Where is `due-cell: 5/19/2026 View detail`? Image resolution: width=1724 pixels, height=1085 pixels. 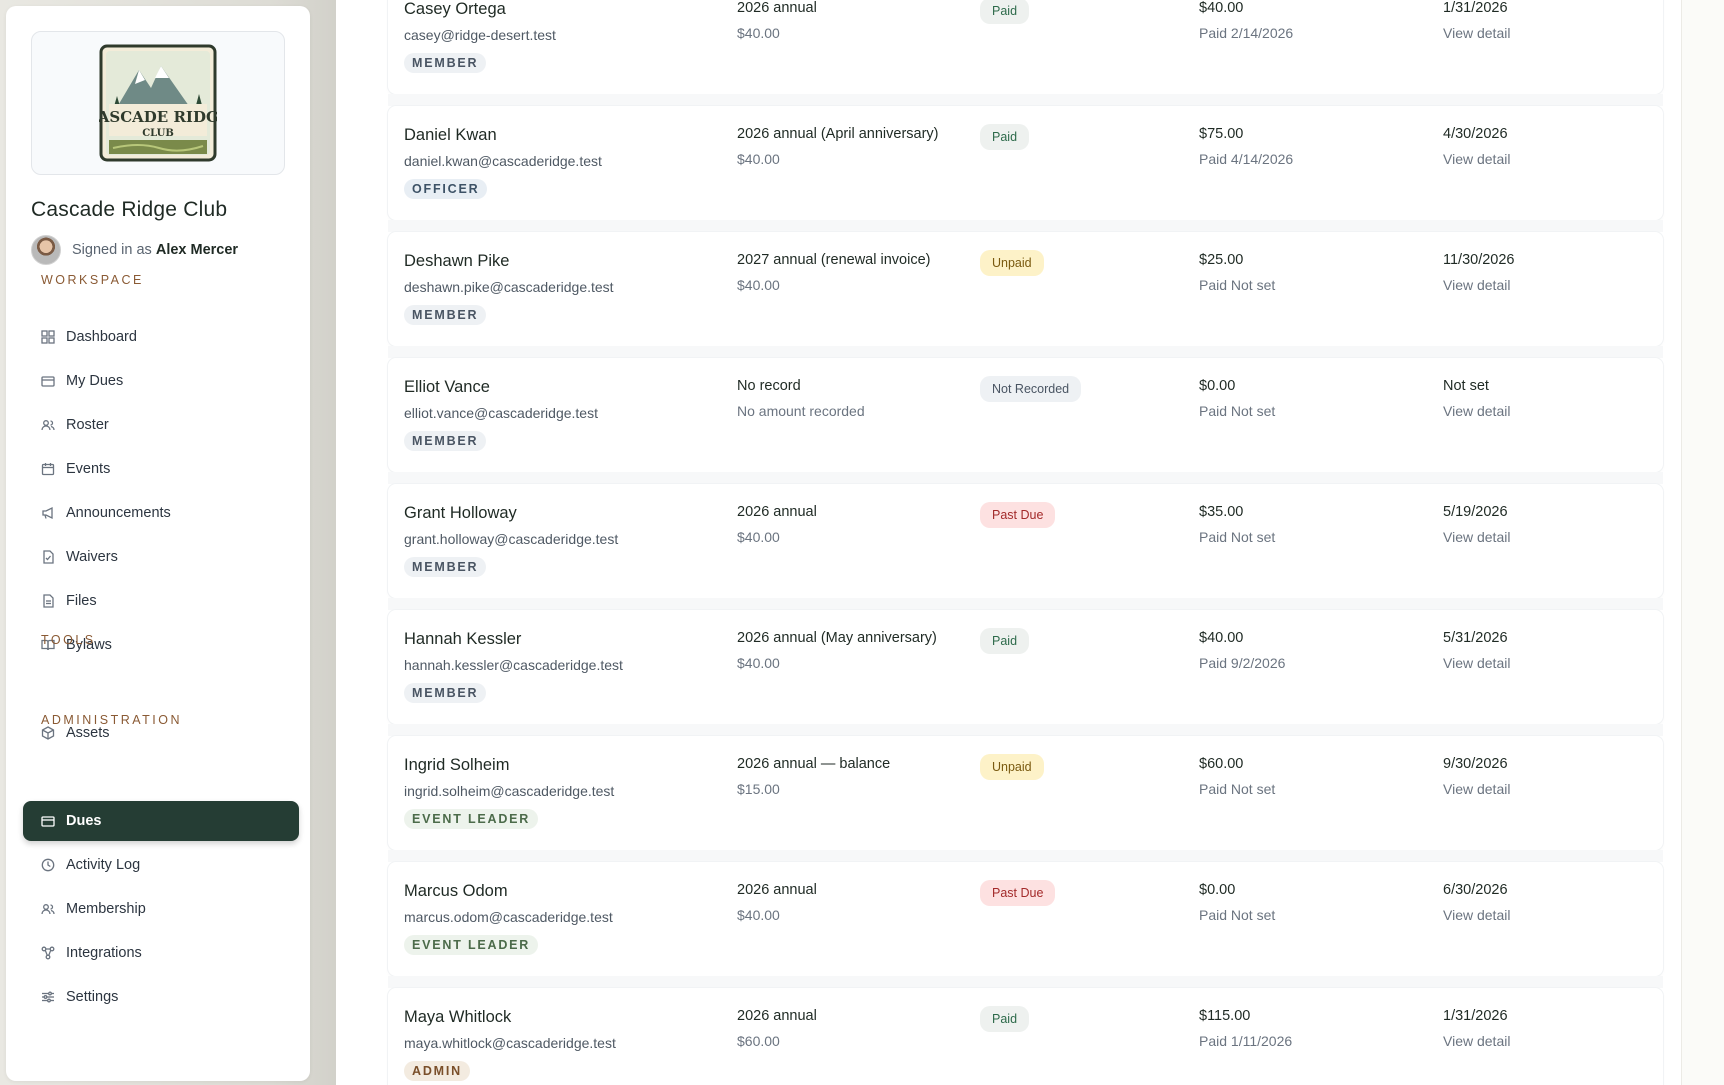 due-cell: 5/19/2026 View detail is located at coordinates (1533, 524).